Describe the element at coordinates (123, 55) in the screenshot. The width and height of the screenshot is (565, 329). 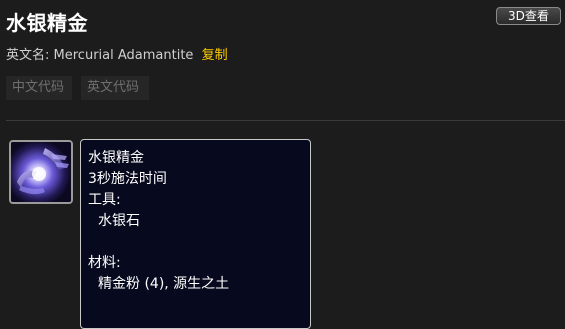
I see `english-name-value: Mercurial Adamantite` at that location.